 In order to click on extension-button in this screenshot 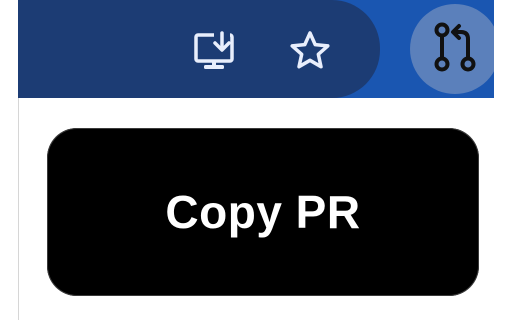, I will do `click(455, 49)`.